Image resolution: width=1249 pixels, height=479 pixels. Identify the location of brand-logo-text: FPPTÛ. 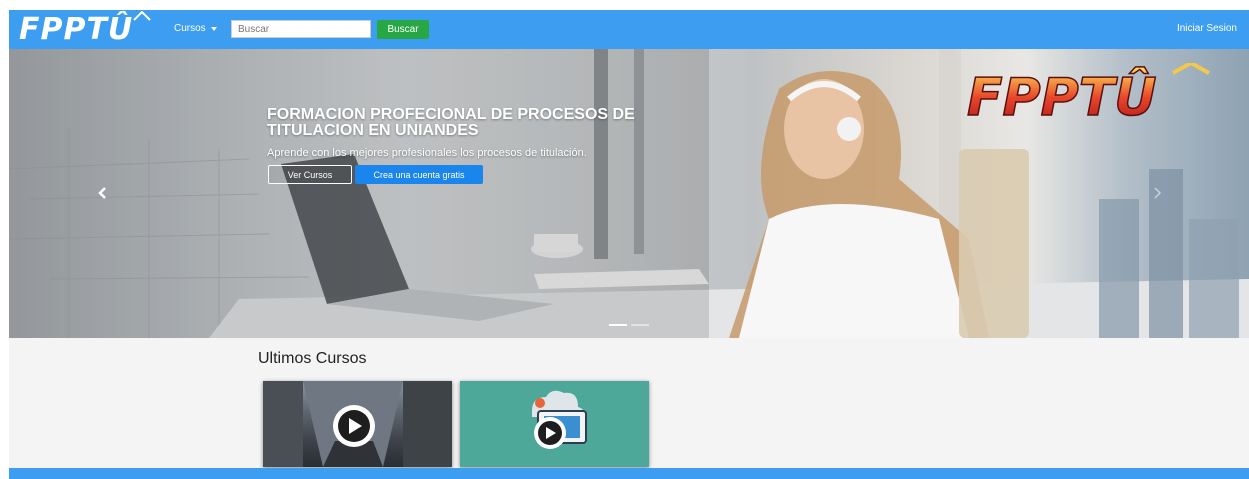
(76, 29).